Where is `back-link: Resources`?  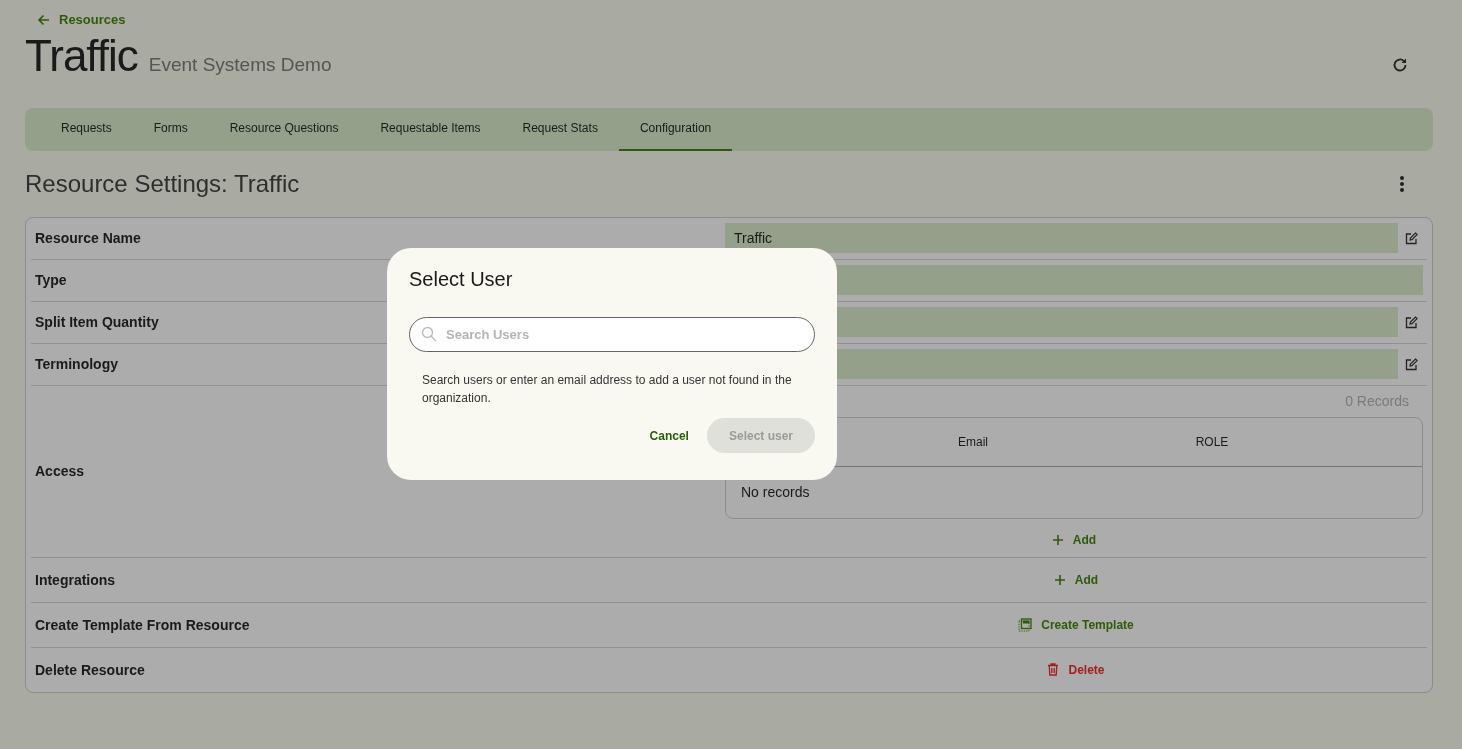
back-link: Resources is located at coordinates (81, 19).